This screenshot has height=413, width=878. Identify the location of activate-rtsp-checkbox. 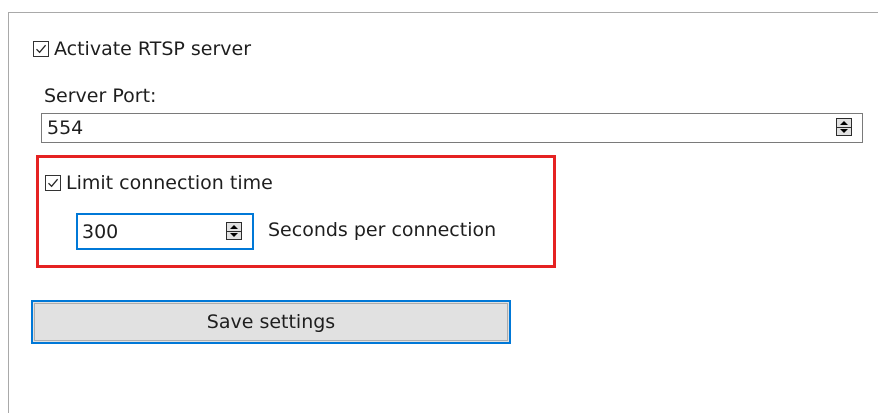
(41, 49).